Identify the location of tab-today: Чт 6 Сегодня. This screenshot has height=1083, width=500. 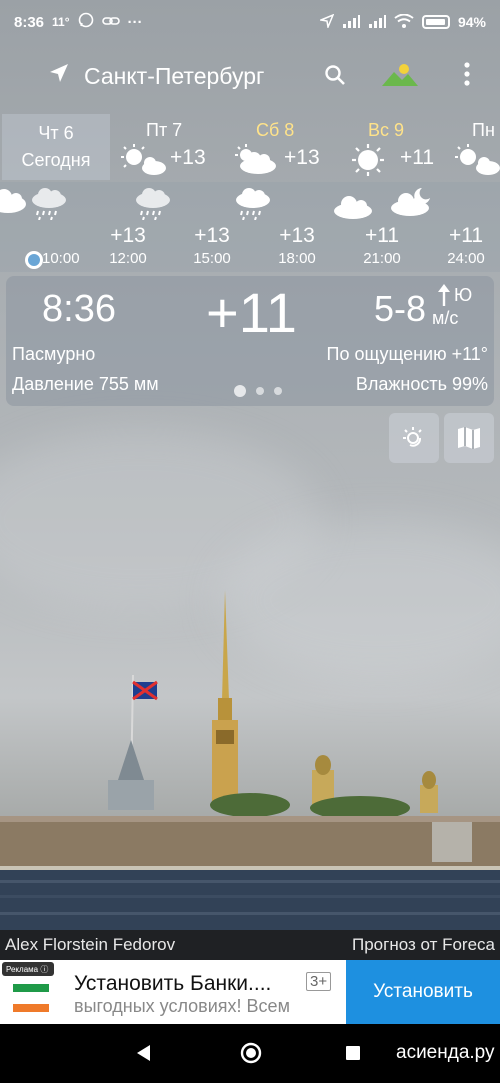
(56, 147).